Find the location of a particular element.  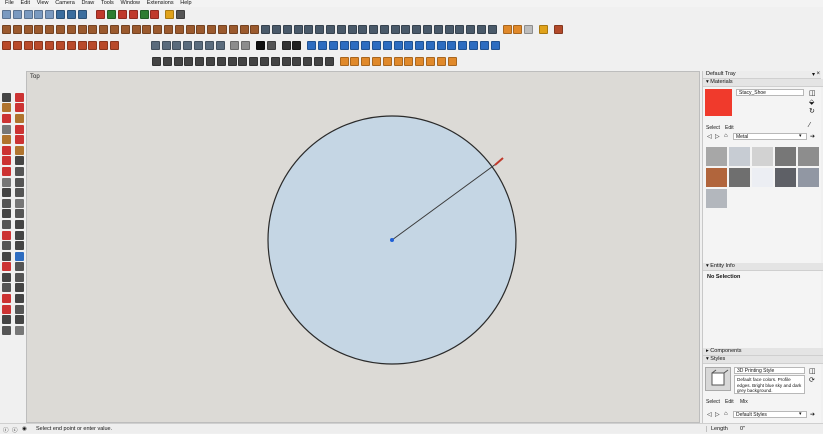

play-icon is located at coordinates (260, 45).